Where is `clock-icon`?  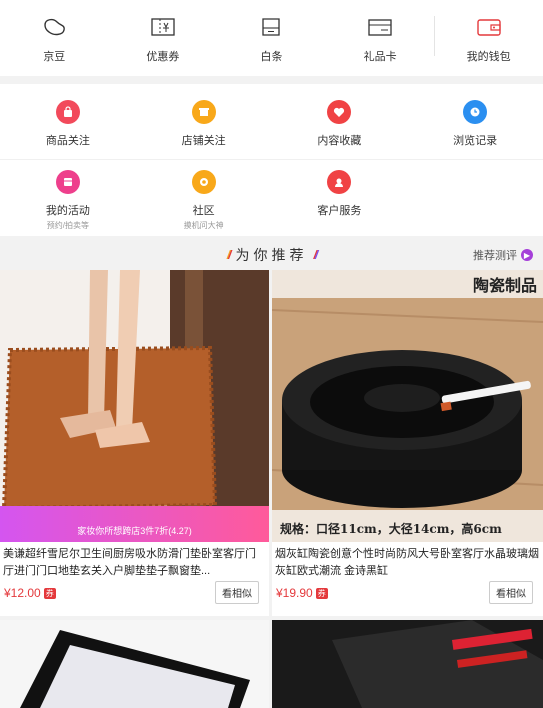 clock-icon is located at coordinates (475, 112).